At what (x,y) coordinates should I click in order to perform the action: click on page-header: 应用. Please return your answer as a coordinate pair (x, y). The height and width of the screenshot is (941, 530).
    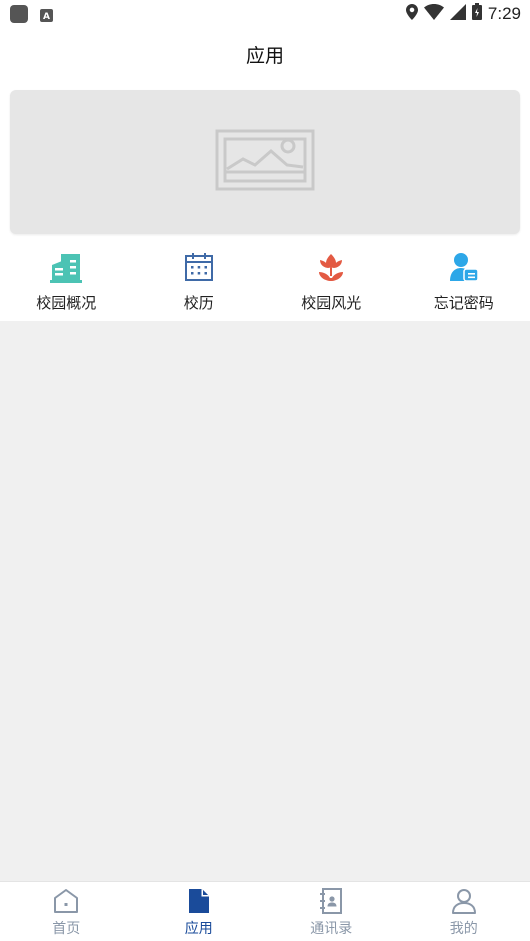
    Looking at the image, I should click on (265, 54).